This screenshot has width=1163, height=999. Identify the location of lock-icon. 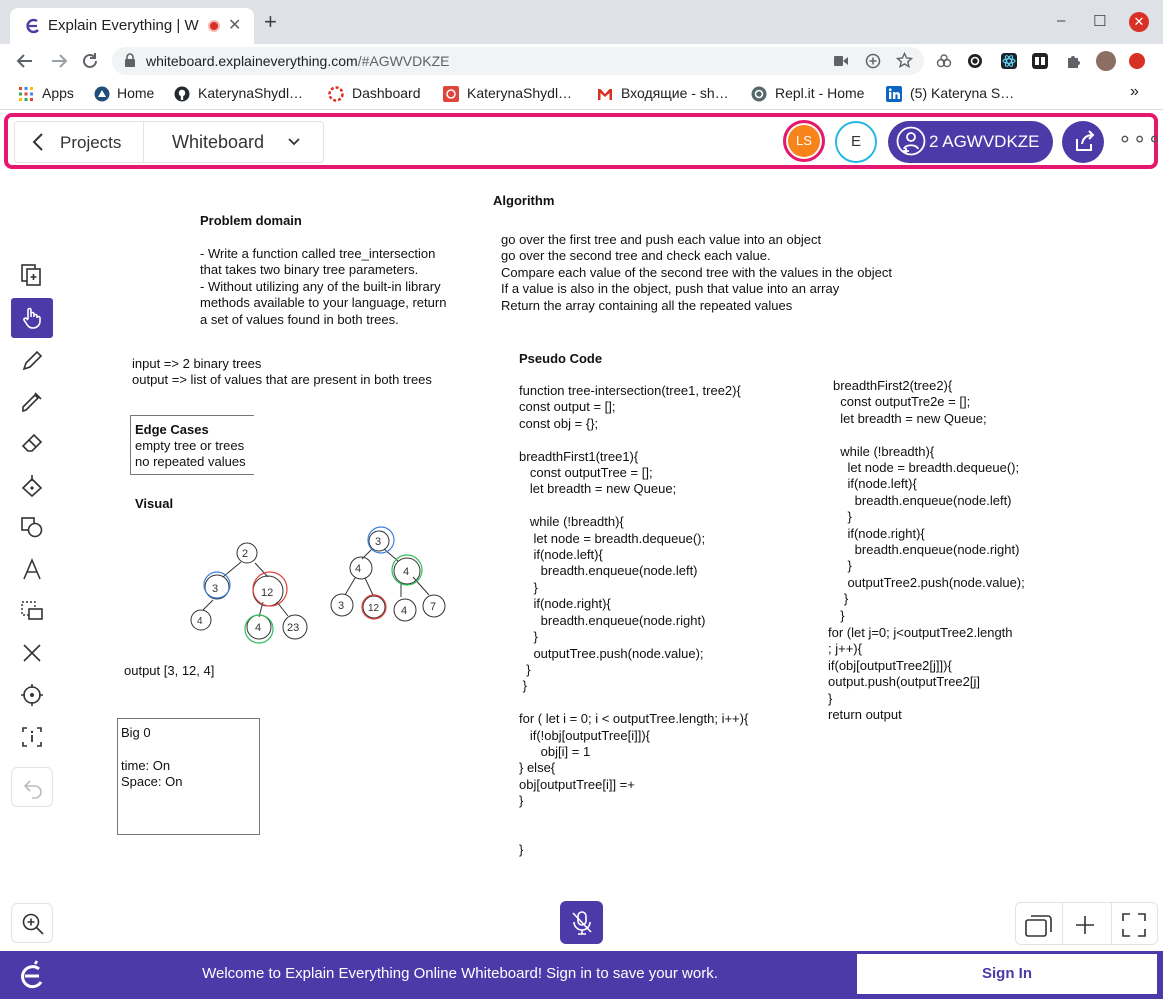
(130, 60).